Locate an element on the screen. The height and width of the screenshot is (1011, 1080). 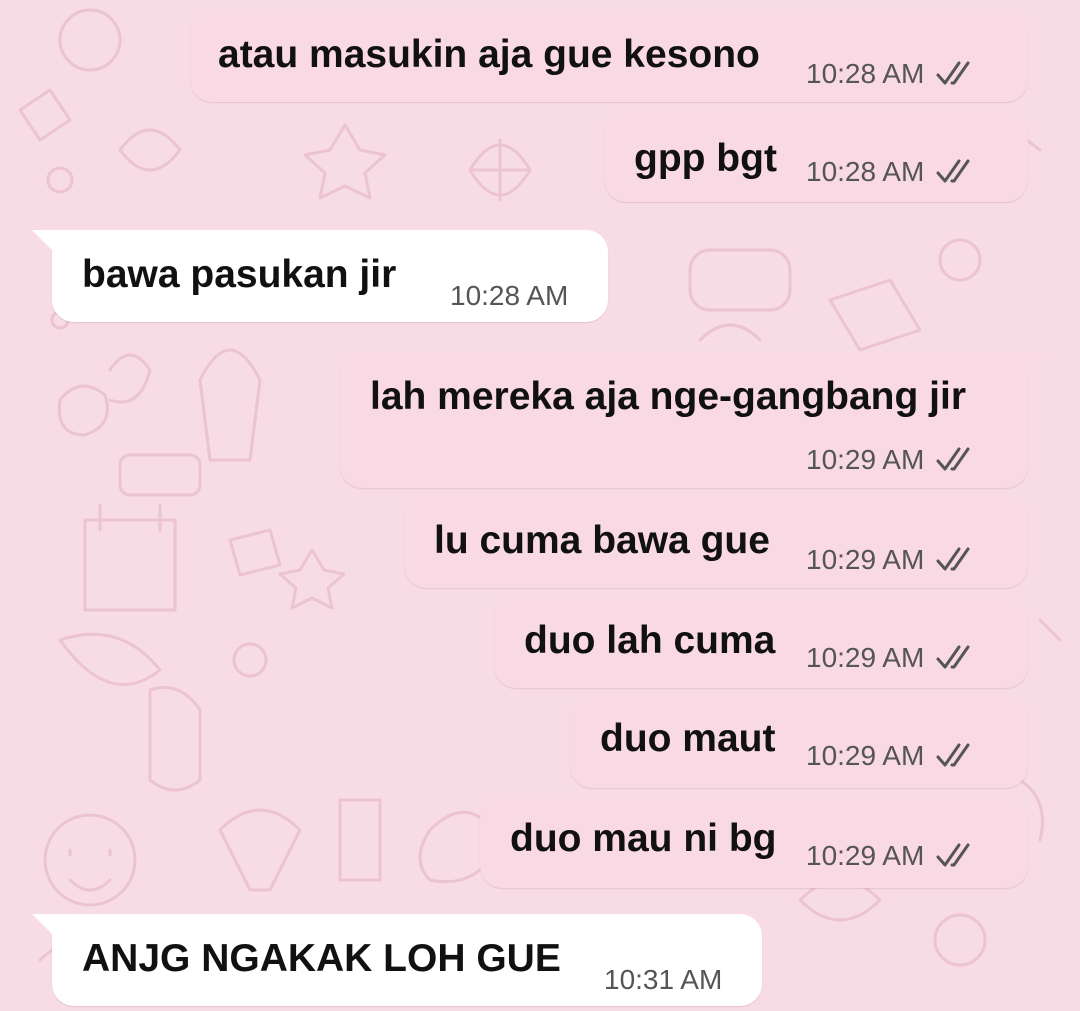
outgoing-message-bubble: lu cuma bawa gue 10:29 AM is located at coordinates (716, 542).